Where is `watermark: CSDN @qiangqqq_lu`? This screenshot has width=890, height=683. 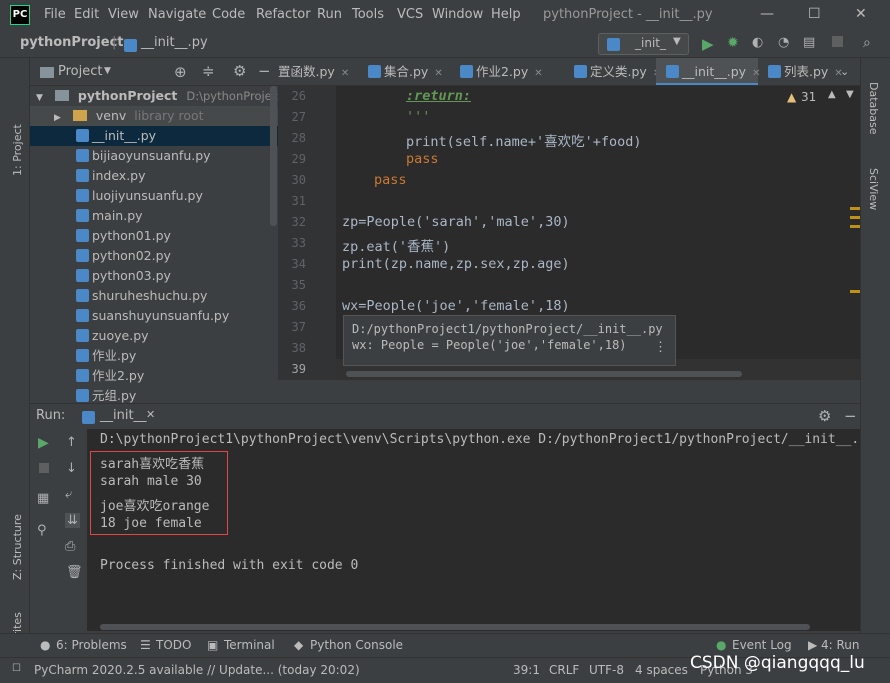
watermark: CSDN @qiangqqq_lu is located at coordinates (777, 663).